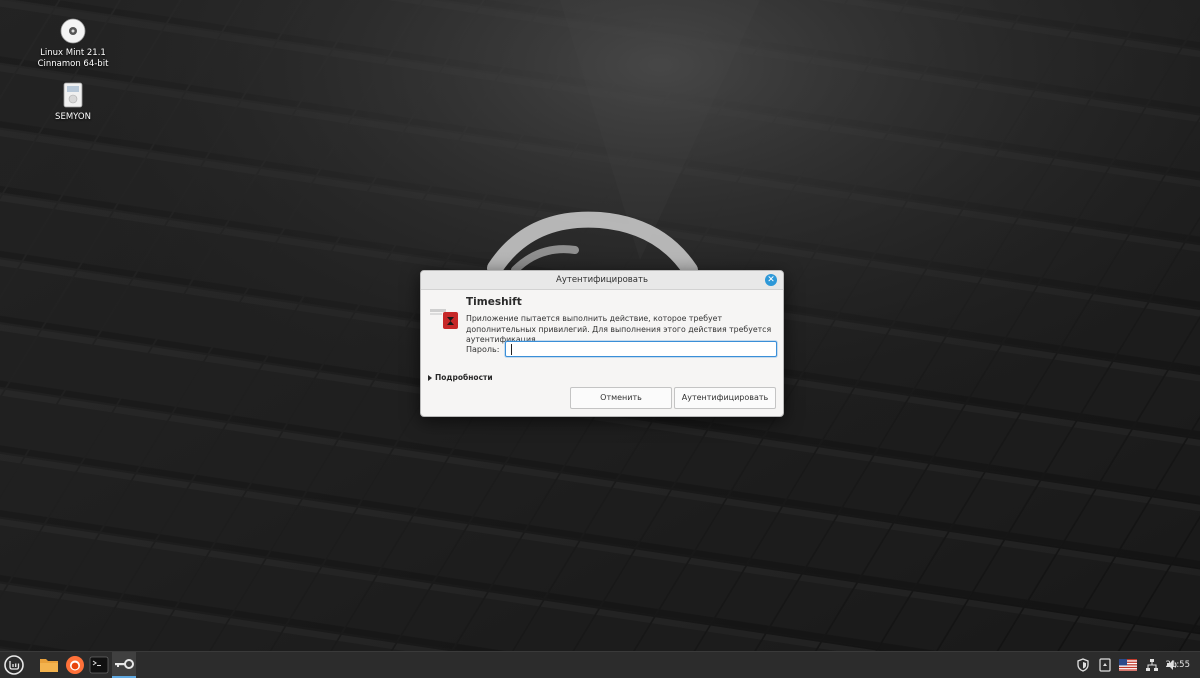 Image resolution: width=1200 pixels, height=678 pixels. I want to click on app-name: Timeshift, so click(494, 302).